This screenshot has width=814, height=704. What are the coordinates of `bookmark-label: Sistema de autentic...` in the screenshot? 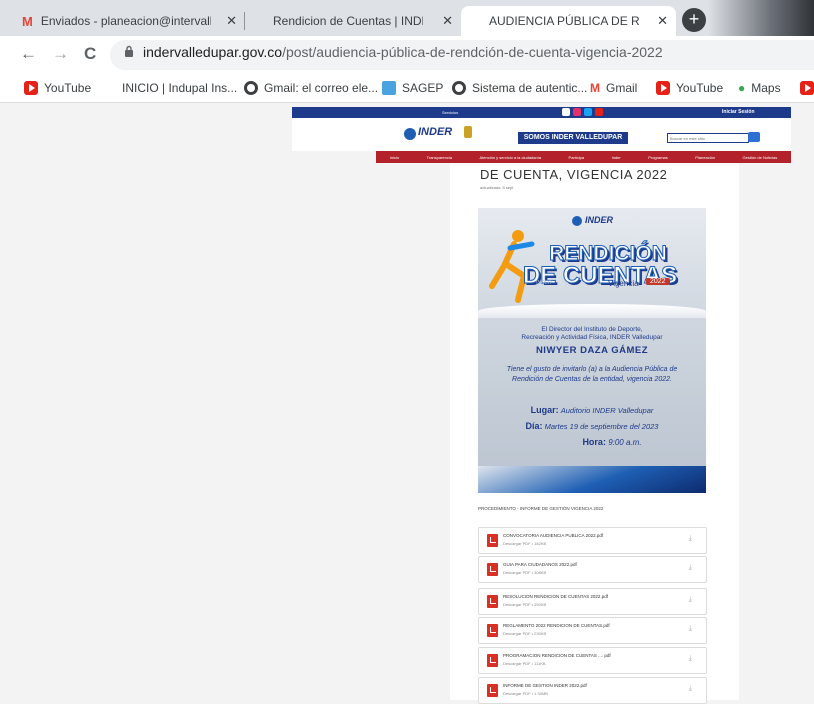 It's located at (530, 88).